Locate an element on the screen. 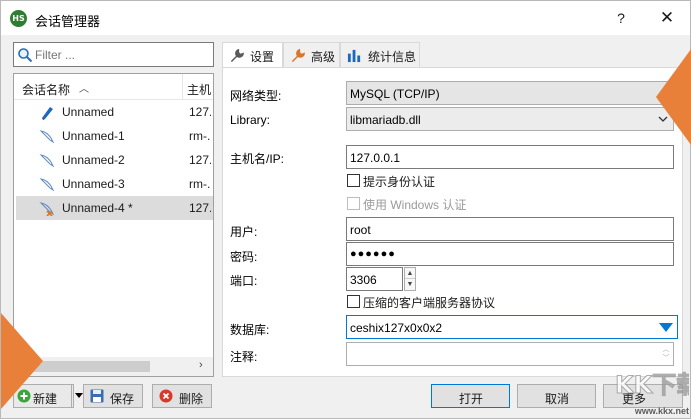 This screenshot has width=691, height=419. open-button: 打开 is located at coordinates (470, 396).